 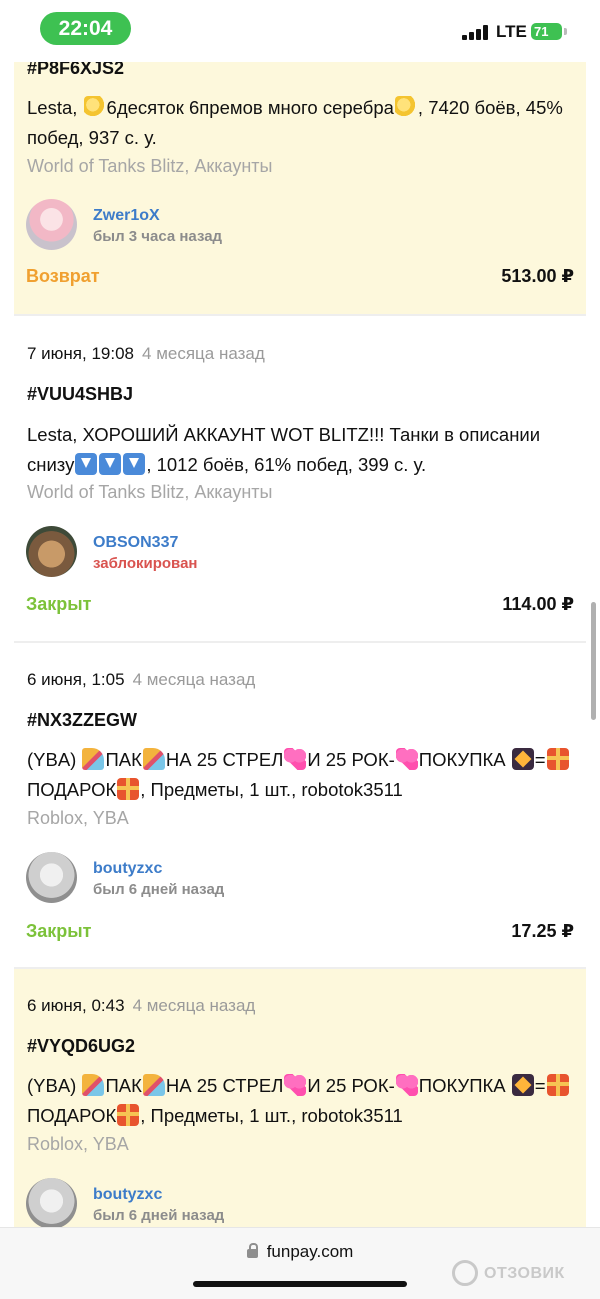 I want to click on status-bar: 22:04 LTE 71, so click(x=300, y=31).